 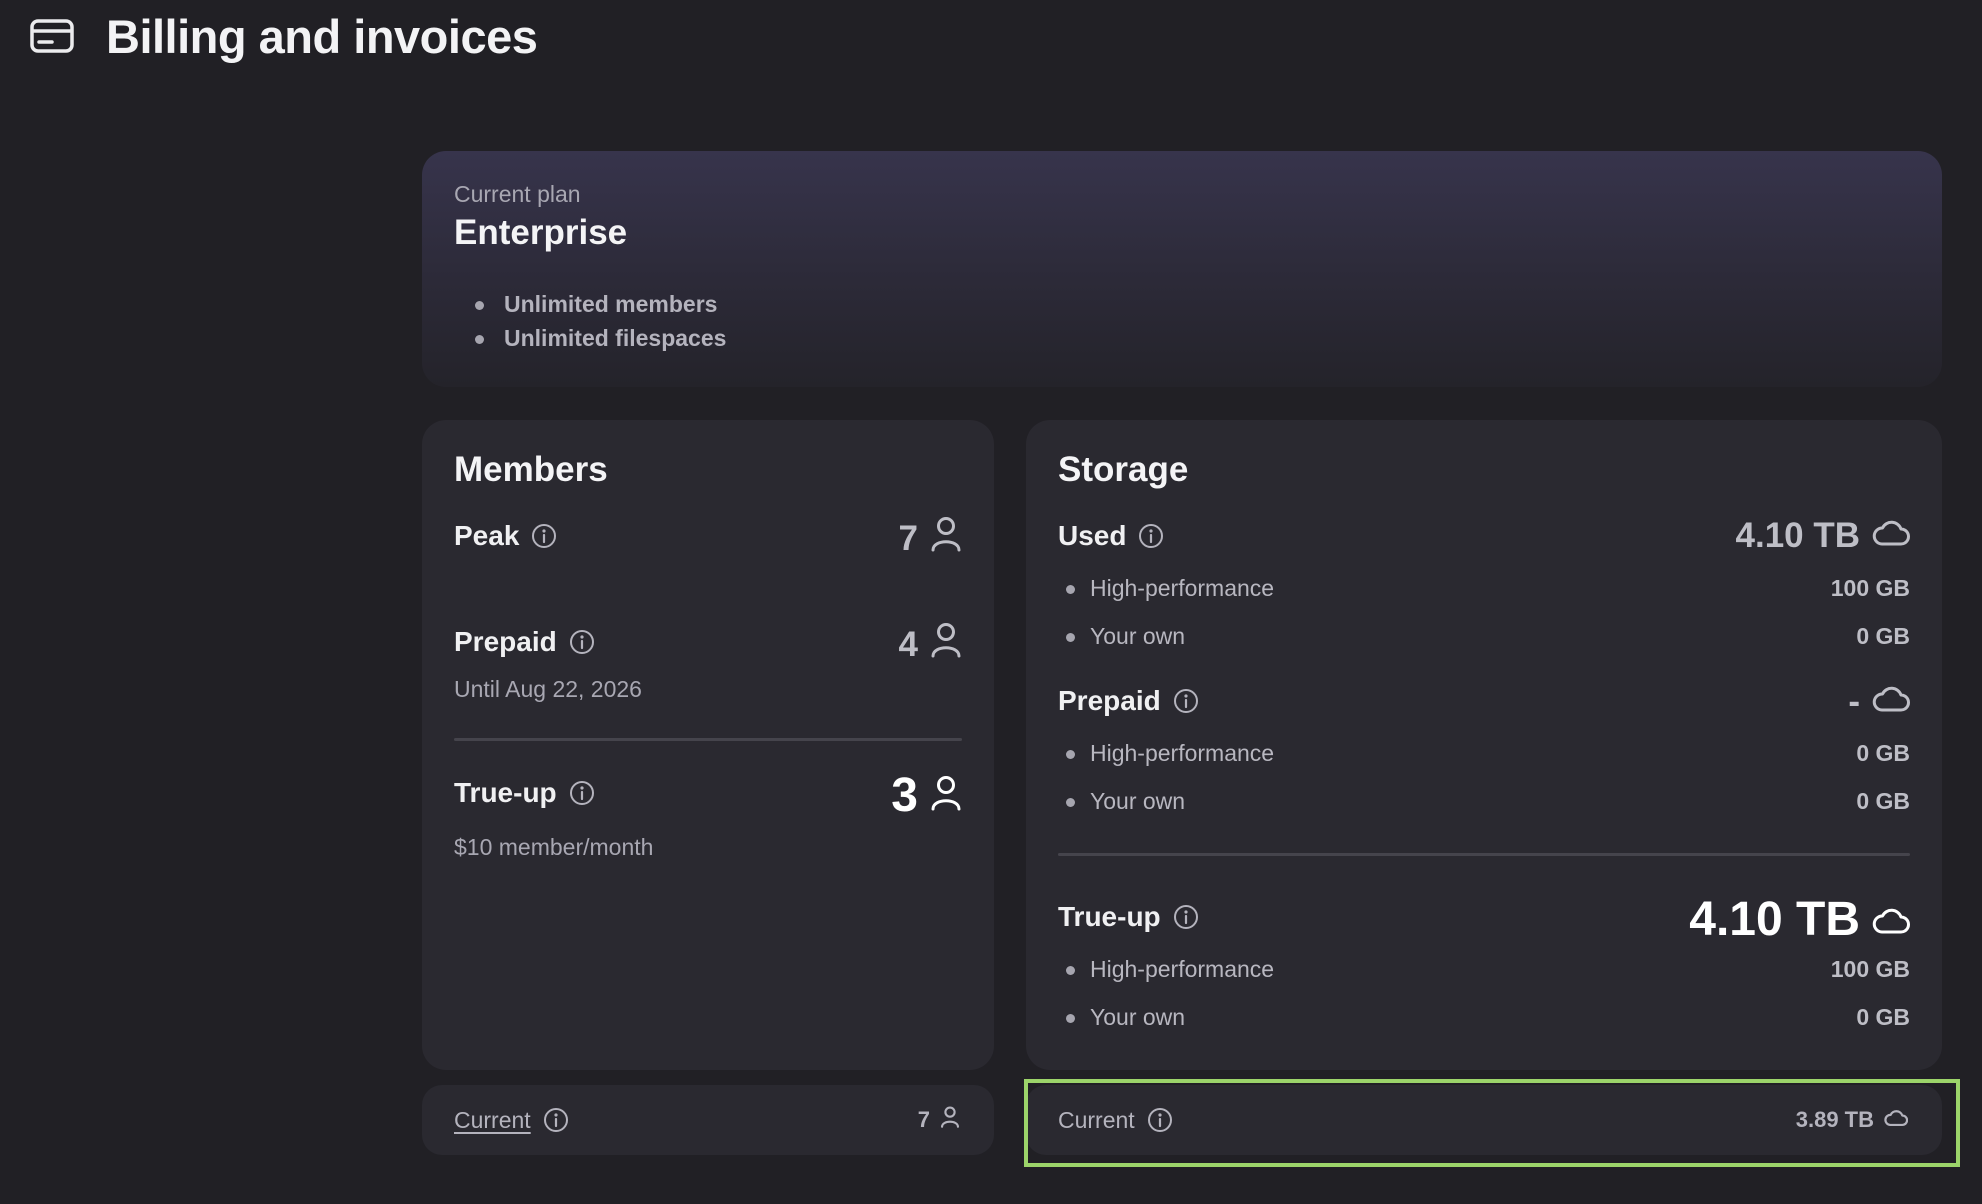 What do you see at coordinates (926, 795) in the screenshot?
I see `members-trueup-value: 3` at bounding box center [926, 795].